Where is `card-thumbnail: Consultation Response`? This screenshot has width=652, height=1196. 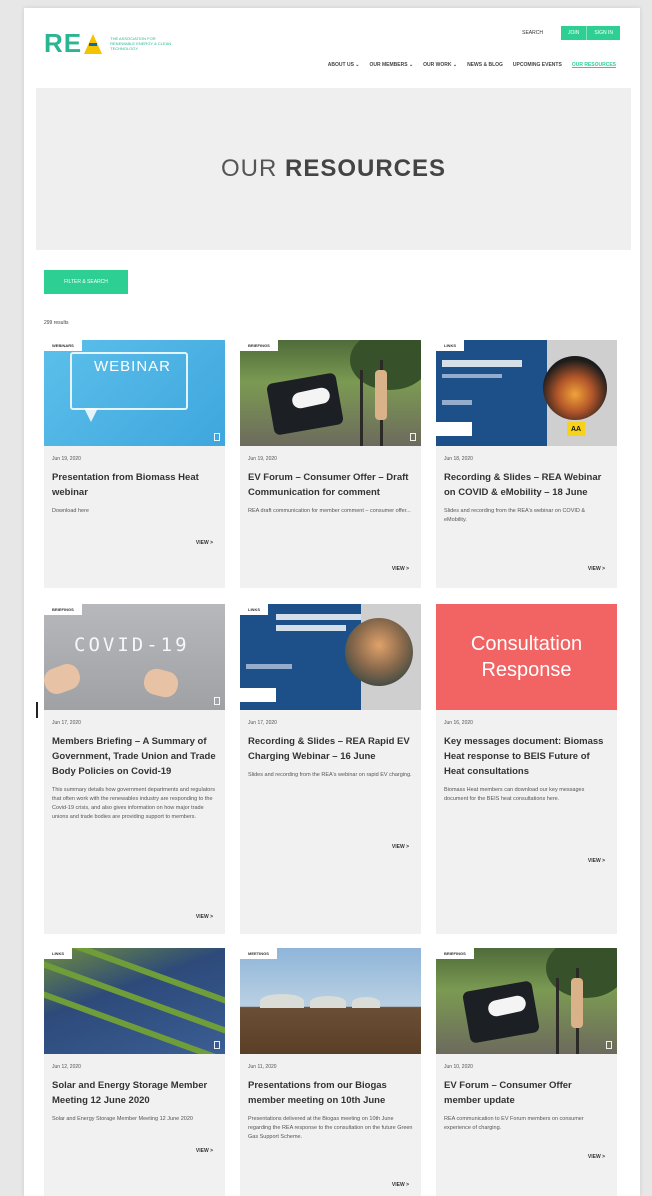
card-thumbnail: Consultation Response is located at coordinates (526, 657).